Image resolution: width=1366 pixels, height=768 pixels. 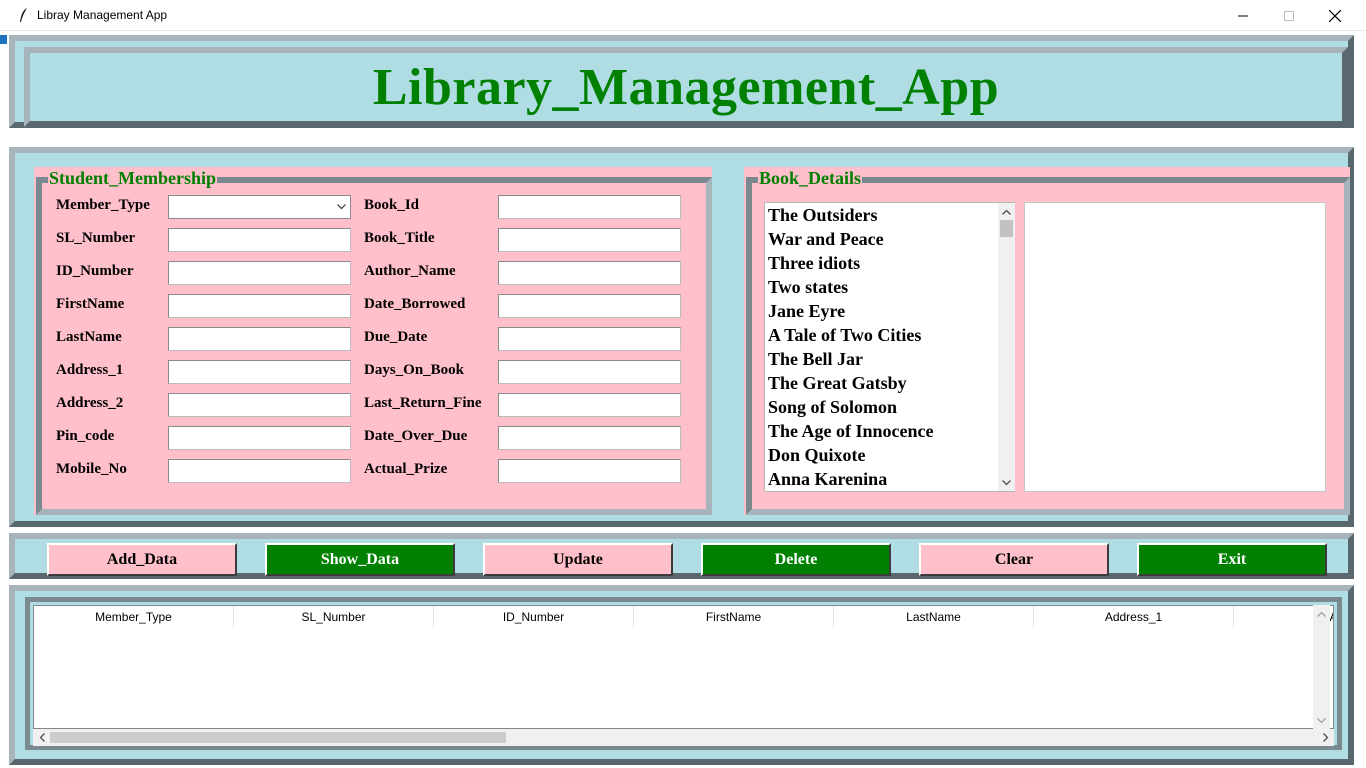 What do you see at coordinates (415, 304) in the screenshot?
I see `date-borrowed-label: Date_Borrowed` at bounding box center [415, 304].